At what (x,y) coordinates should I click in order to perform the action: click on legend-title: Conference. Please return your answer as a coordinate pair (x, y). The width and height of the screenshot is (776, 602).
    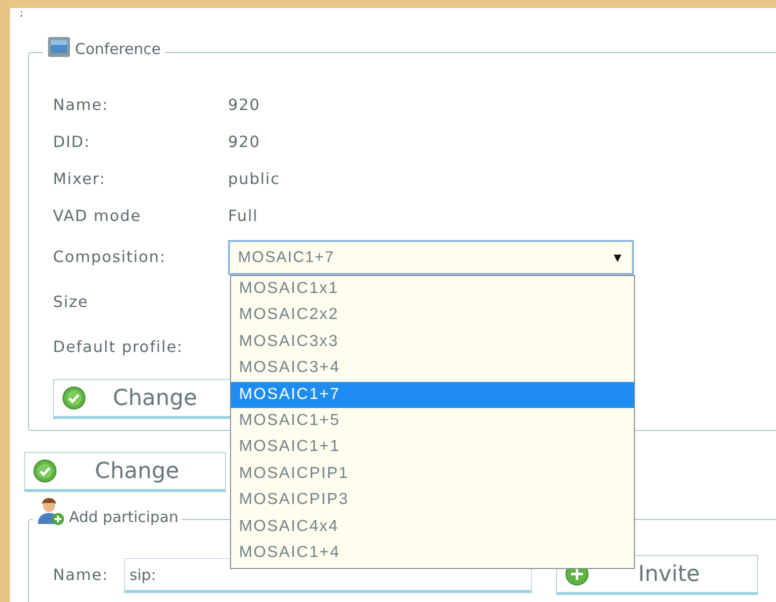
    Looking at the image, I should click on (118, 49).